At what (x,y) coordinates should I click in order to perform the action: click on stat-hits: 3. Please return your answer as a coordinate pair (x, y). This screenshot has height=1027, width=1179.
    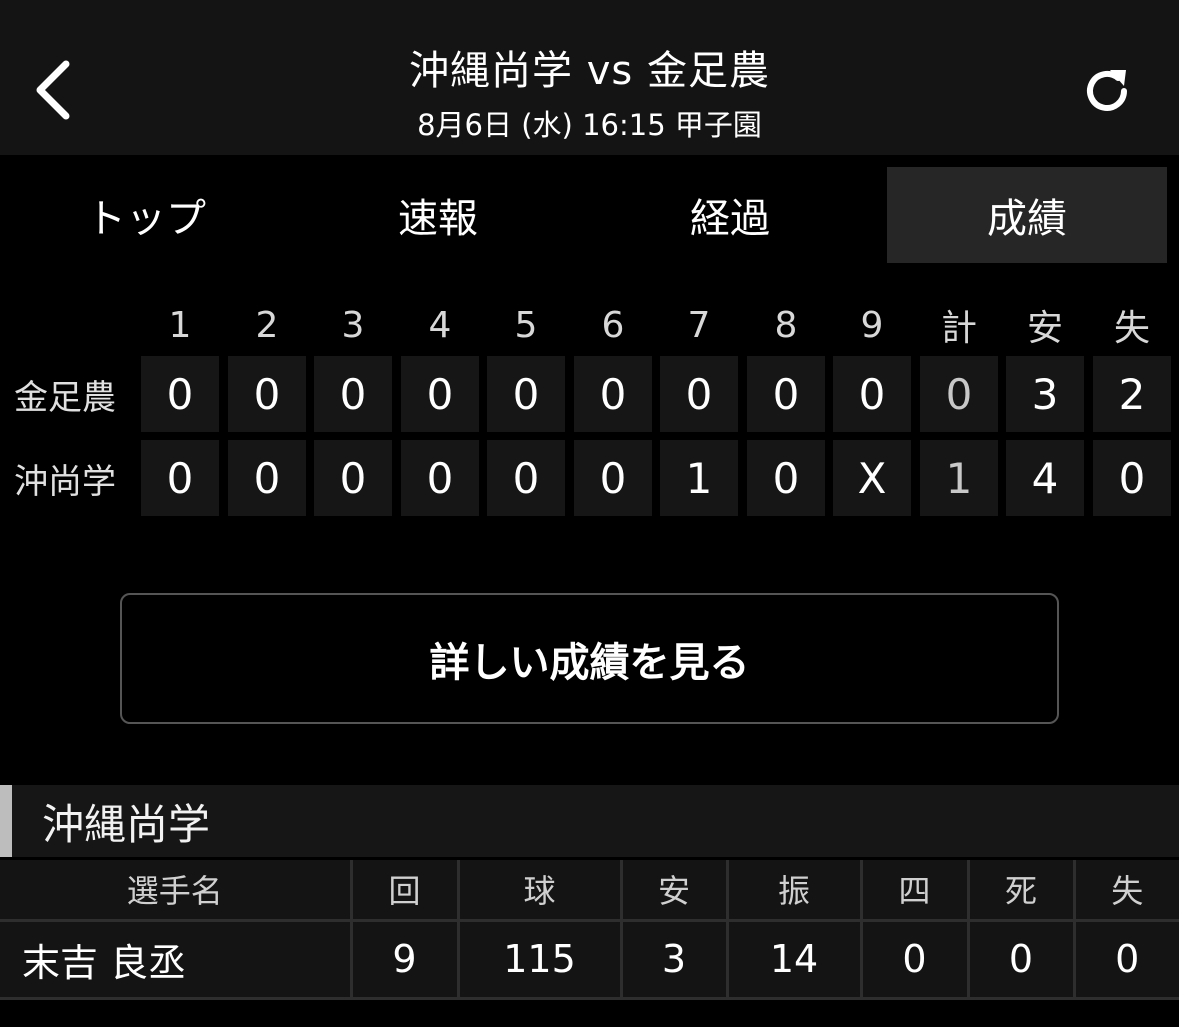
    Looking at the image, I should click on (675, 960).